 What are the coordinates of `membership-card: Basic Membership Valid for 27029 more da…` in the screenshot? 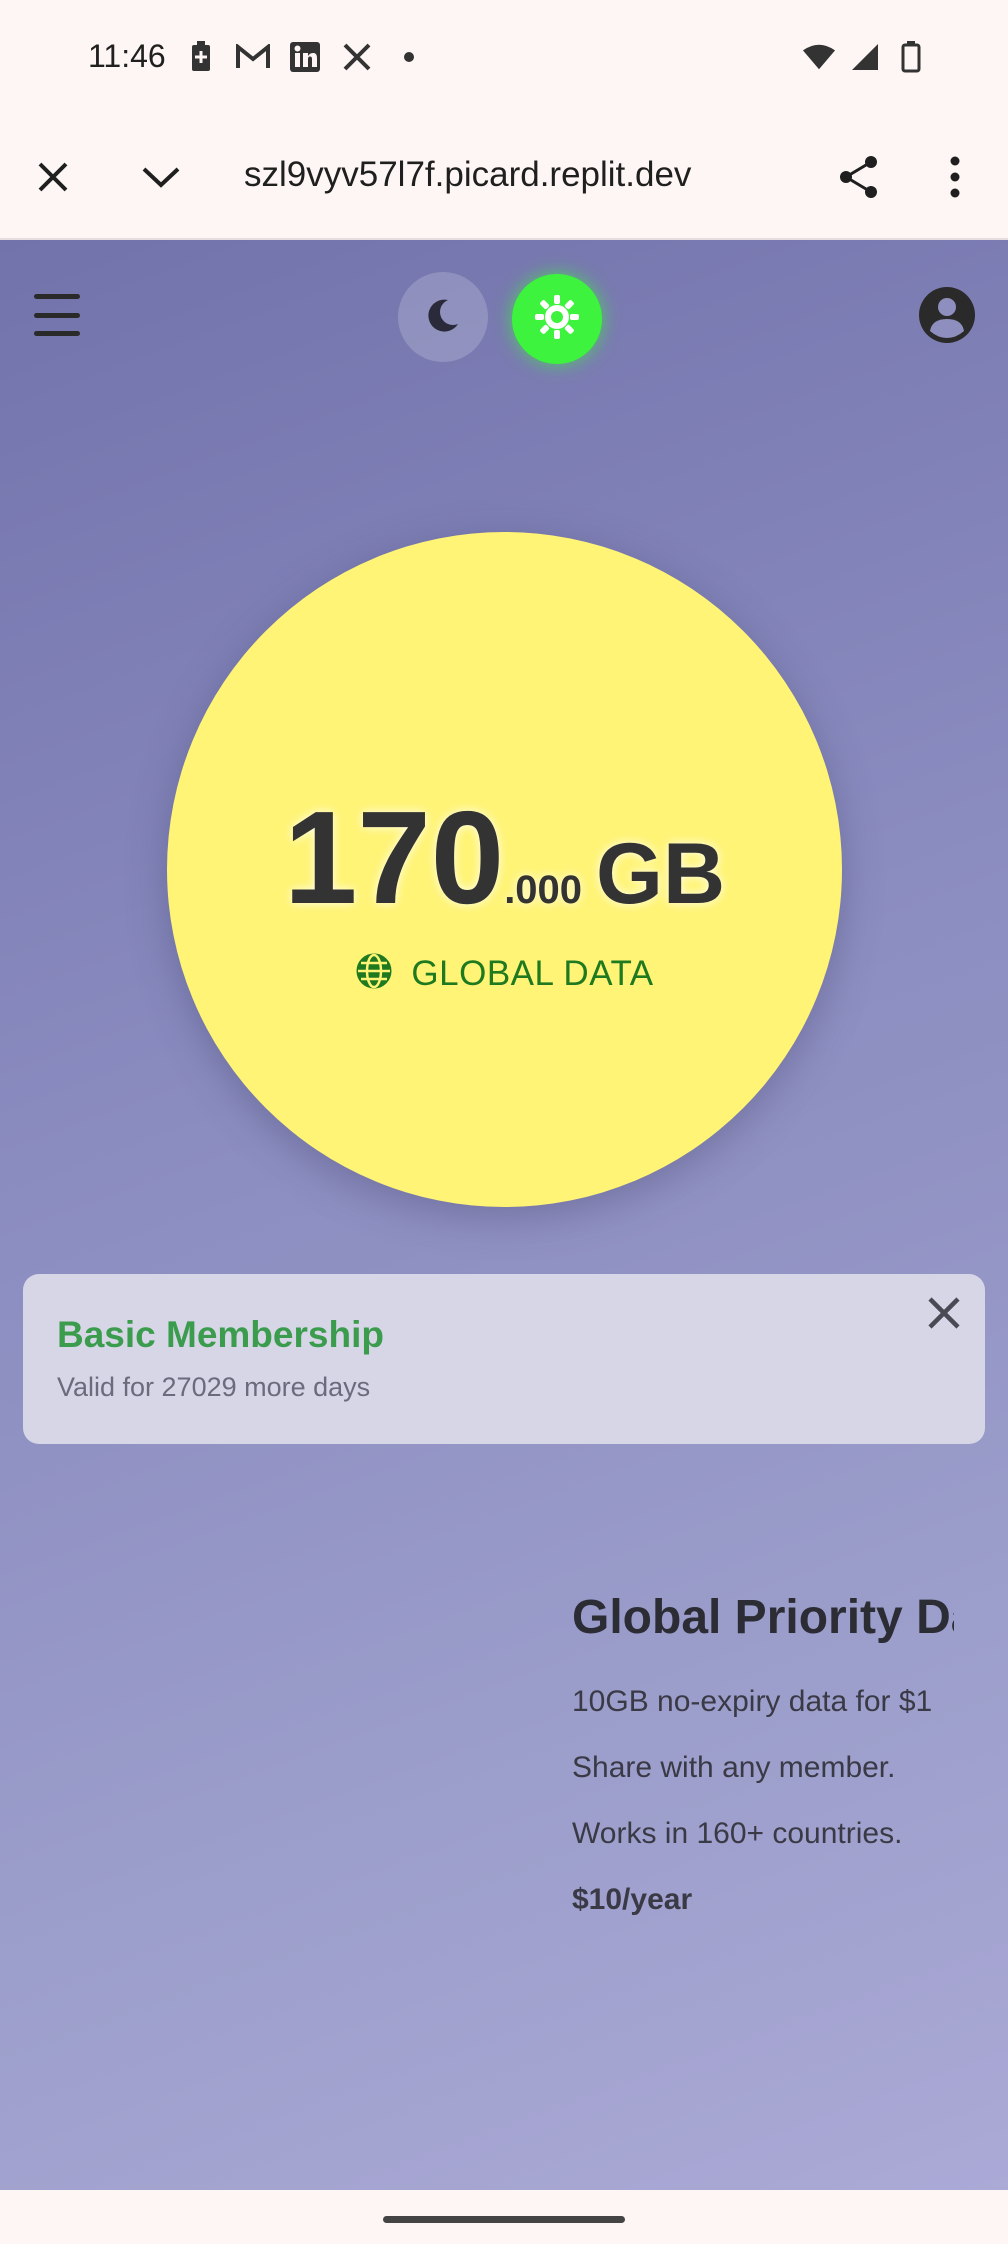 It's located at (504, 1359).